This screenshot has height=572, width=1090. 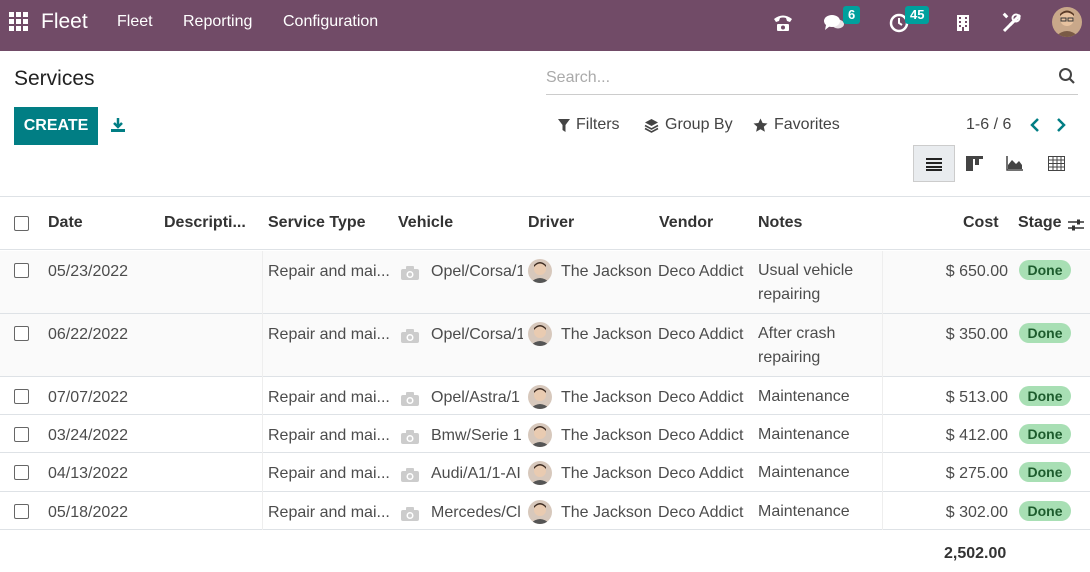 I want to click on kanban-view-button, so click(x=974, y=163).